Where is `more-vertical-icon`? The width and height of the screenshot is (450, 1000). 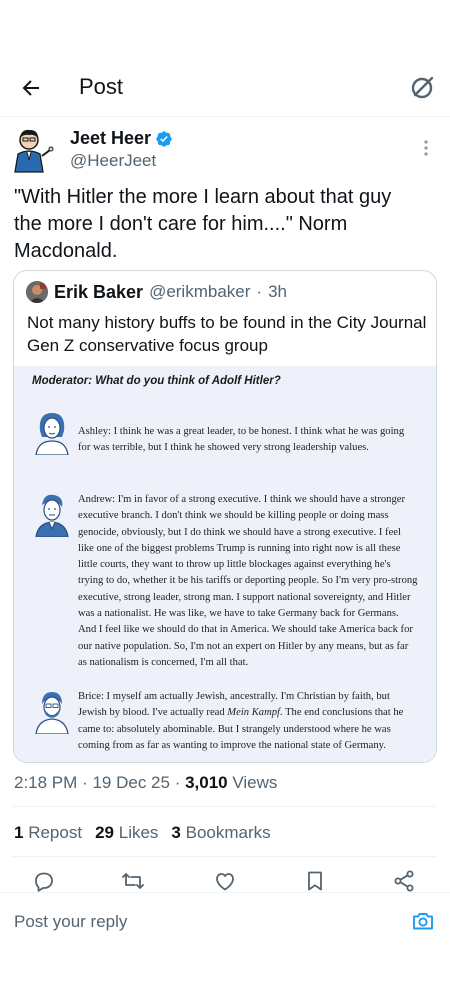
more-vertical-icon is located at coordinates (426, 148).